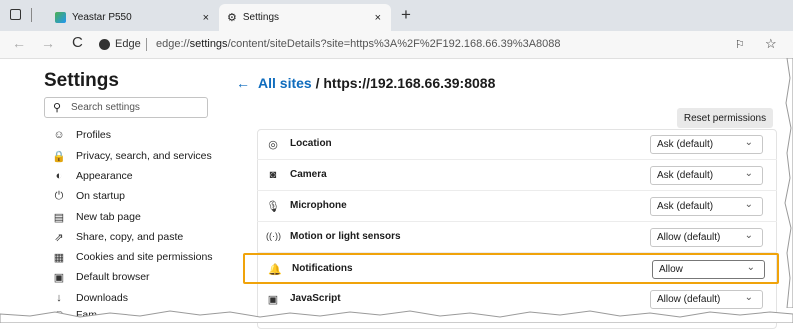 The height and width of the screenshot is (329, 793). What do you see at coordinates (59, 156) in the screenshot?
I see `lock-icon: 🔒` at bounding box center [59, 156].